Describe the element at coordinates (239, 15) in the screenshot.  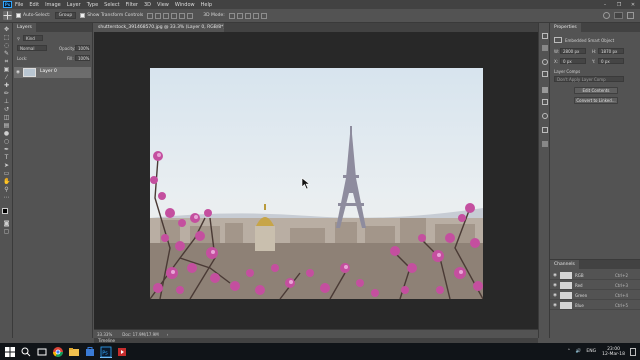
I see `3d-roll-icon` at that location.